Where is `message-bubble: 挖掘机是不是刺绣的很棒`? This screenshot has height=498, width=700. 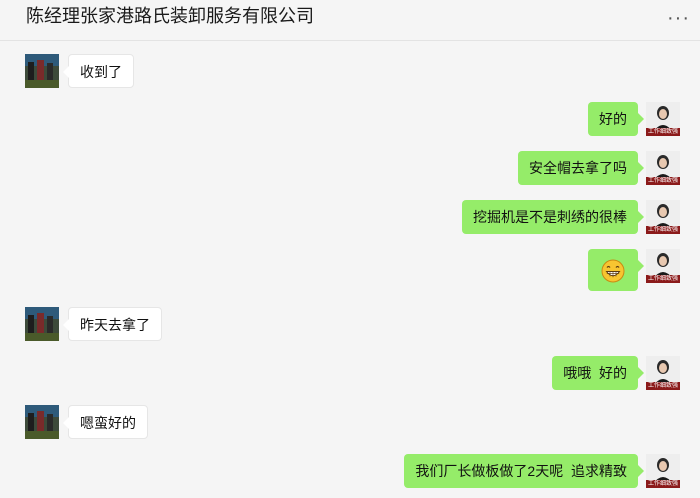
message-bubble: 挖掘机是不是刺绣的很棒 is located at coordinates (553, 217).